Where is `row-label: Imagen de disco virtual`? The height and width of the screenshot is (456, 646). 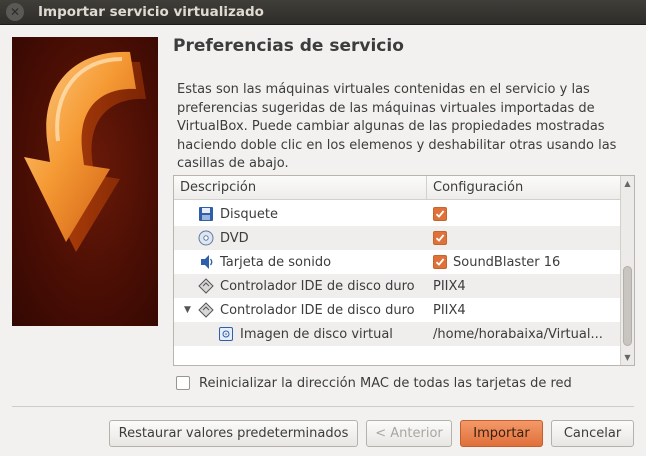 row-label: Imagen de disco virtual is located at coordinates (316, 334).